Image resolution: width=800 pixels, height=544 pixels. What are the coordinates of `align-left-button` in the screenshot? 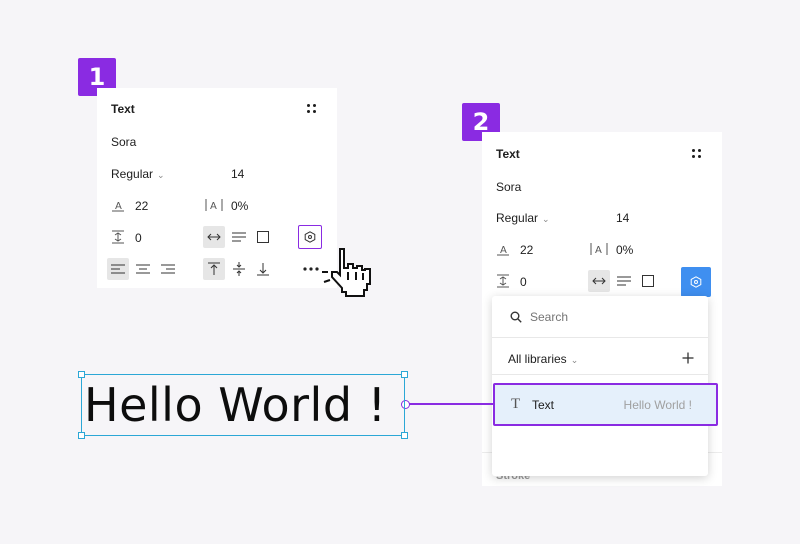 It's located at (118, 269).